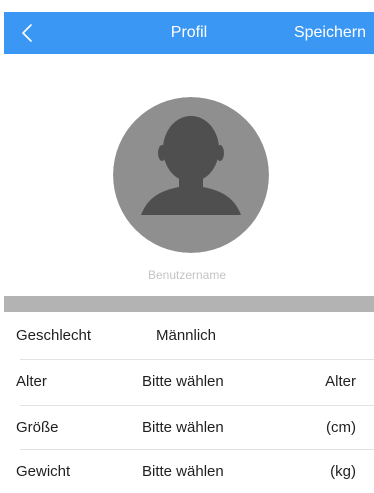 The width and height of the screenshot is (374, 493). Describe the element at coordinates (341, 427) in the screenshot. I see `height-unit: (cm)` at that location.